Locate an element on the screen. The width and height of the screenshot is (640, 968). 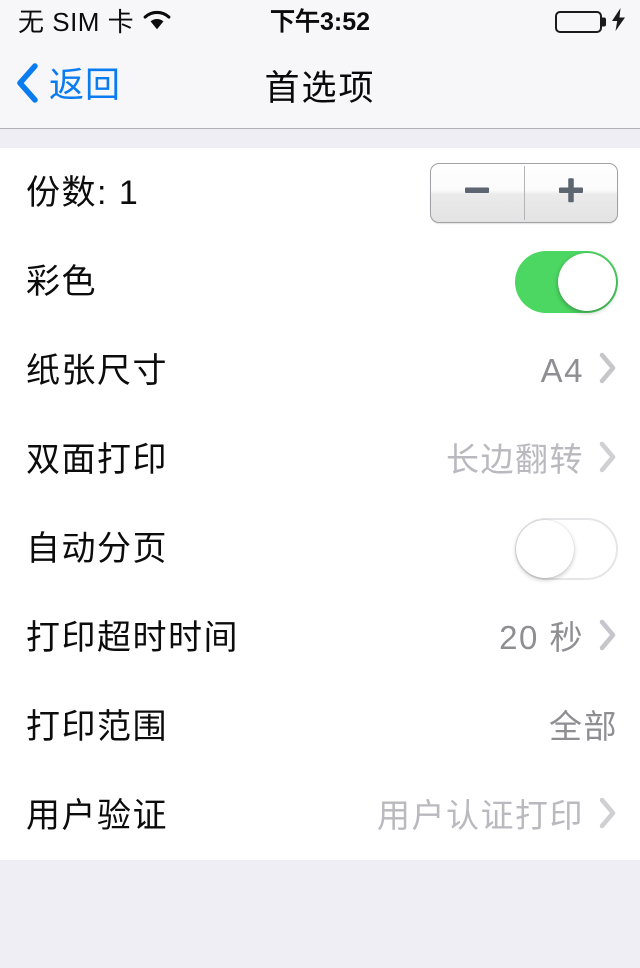
status-bar-right is located at coordinates (590, 22).